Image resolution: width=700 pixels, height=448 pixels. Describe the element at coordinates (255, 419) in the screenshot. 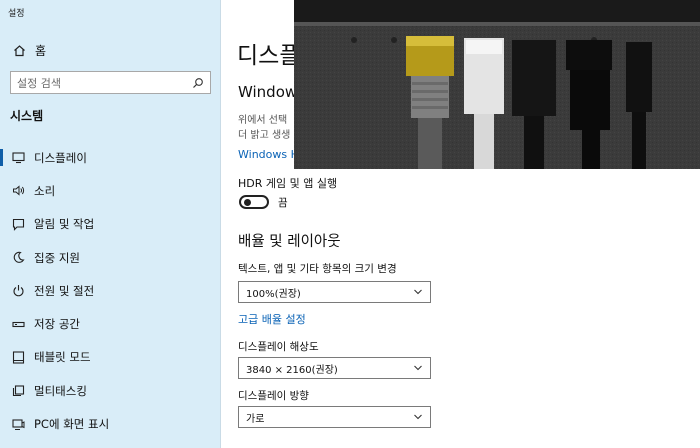

I see `orientation-value: 가로` at that location.